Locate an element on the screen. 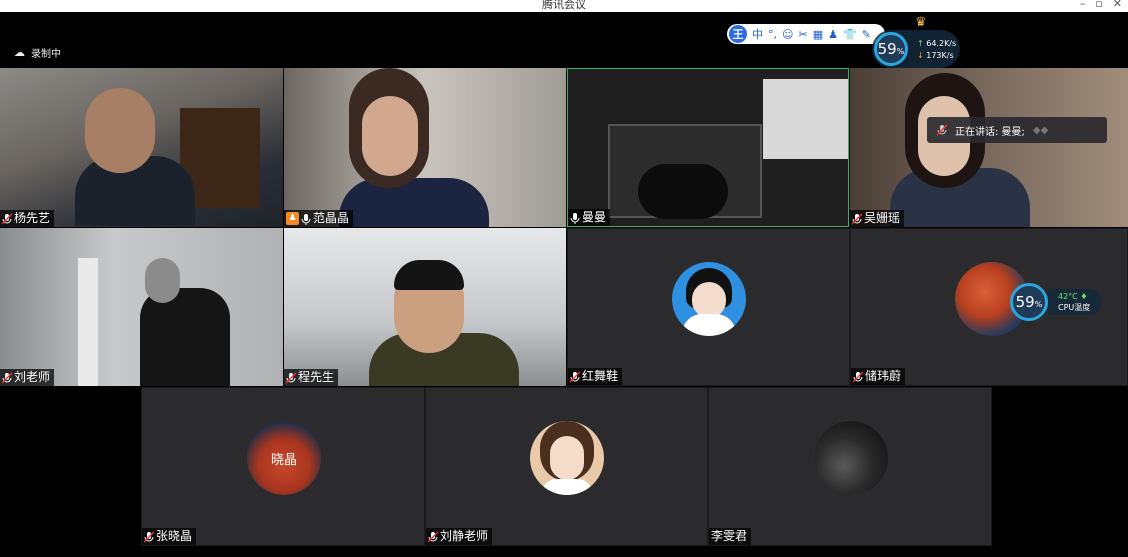 The height and width of the screenshot is (557, 1128). cpu-temp: 42°C is located at coordinates (1068, 296).